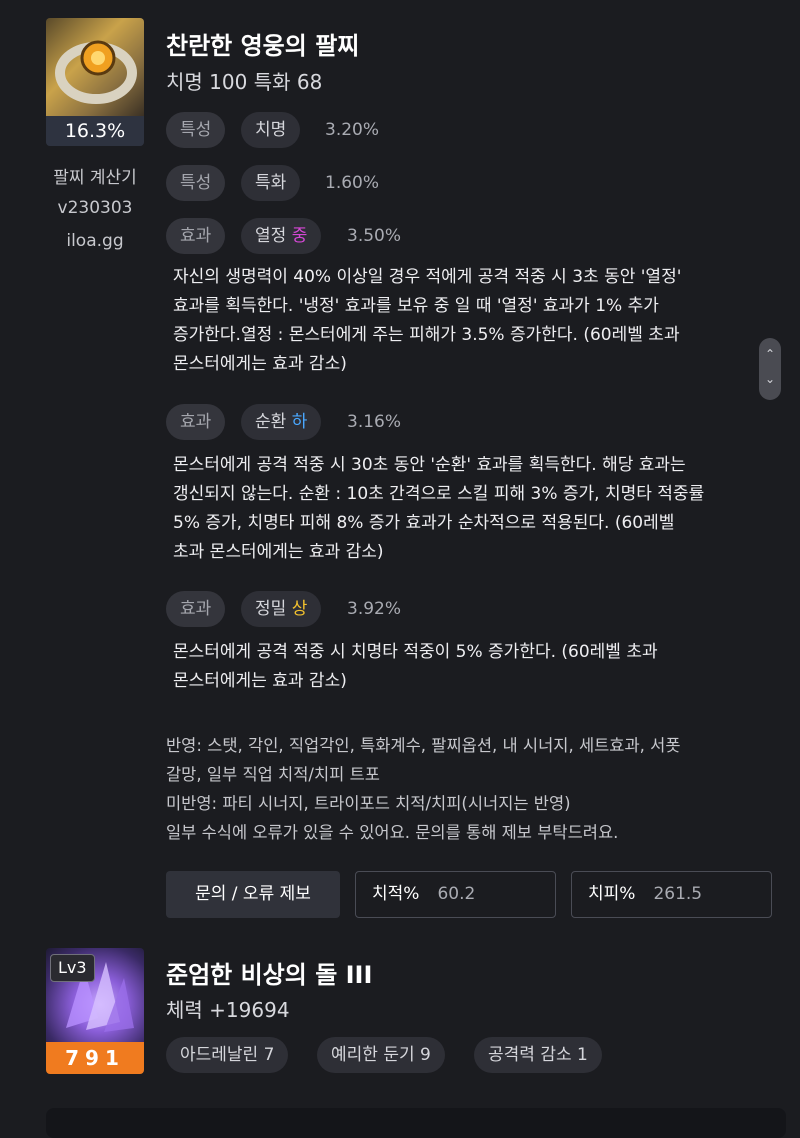 The height and width of the screenshot is (1138, 800). I want to click on effect-name: 열정, so click(271, 236).